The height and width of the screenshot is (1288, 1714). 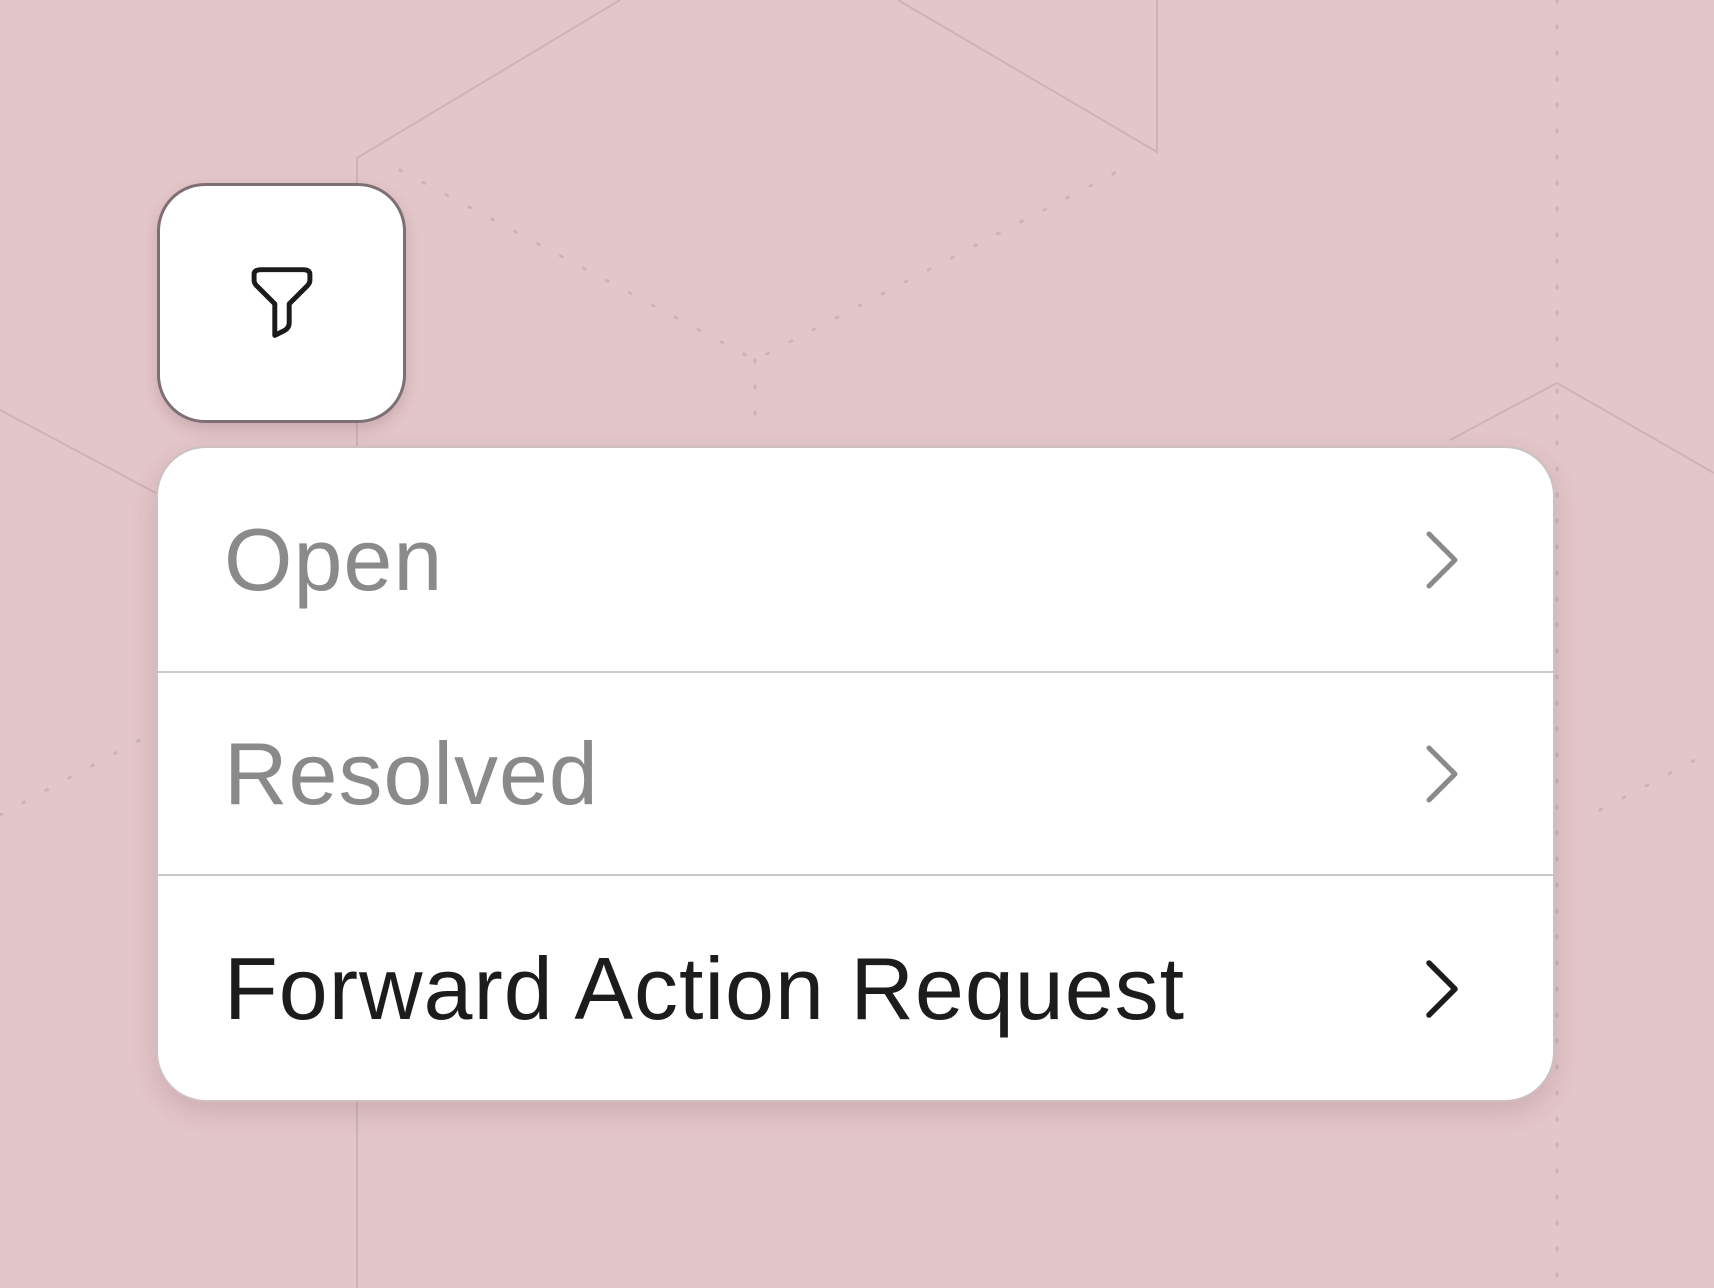 What do you see at coordinates (855, 560) in the screenshot?
I see `menu-item-open: Open` at bounding box center [855, 560].